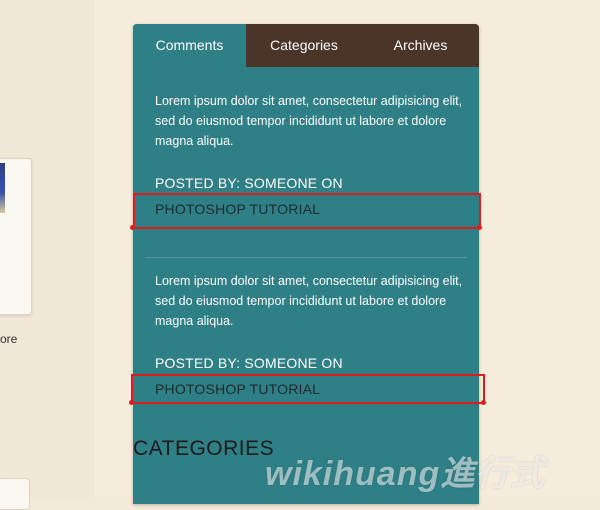 This screenshot has height=510, width=600. Describe the element at coordinates (15, 494) in the screenshot. I see `post-thumbnail-partial` at that location.